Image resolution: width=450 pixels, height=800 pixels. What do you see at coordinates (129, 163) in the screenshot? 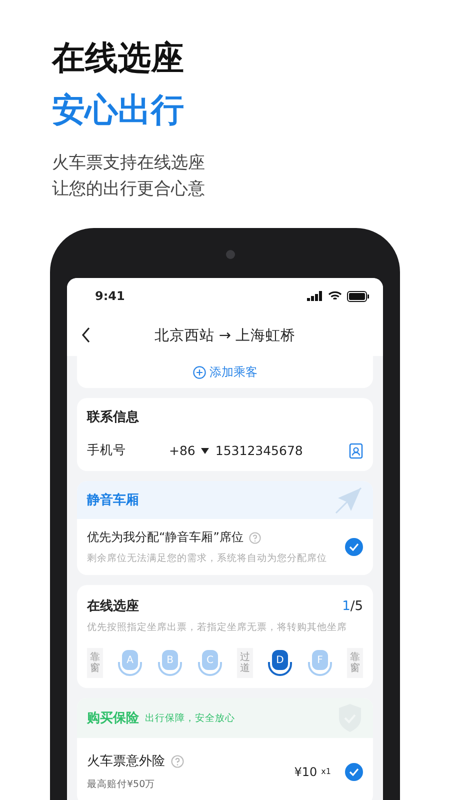
I see `tagline-text: 火车票支持在线选座` at bounding box center [129, 163].